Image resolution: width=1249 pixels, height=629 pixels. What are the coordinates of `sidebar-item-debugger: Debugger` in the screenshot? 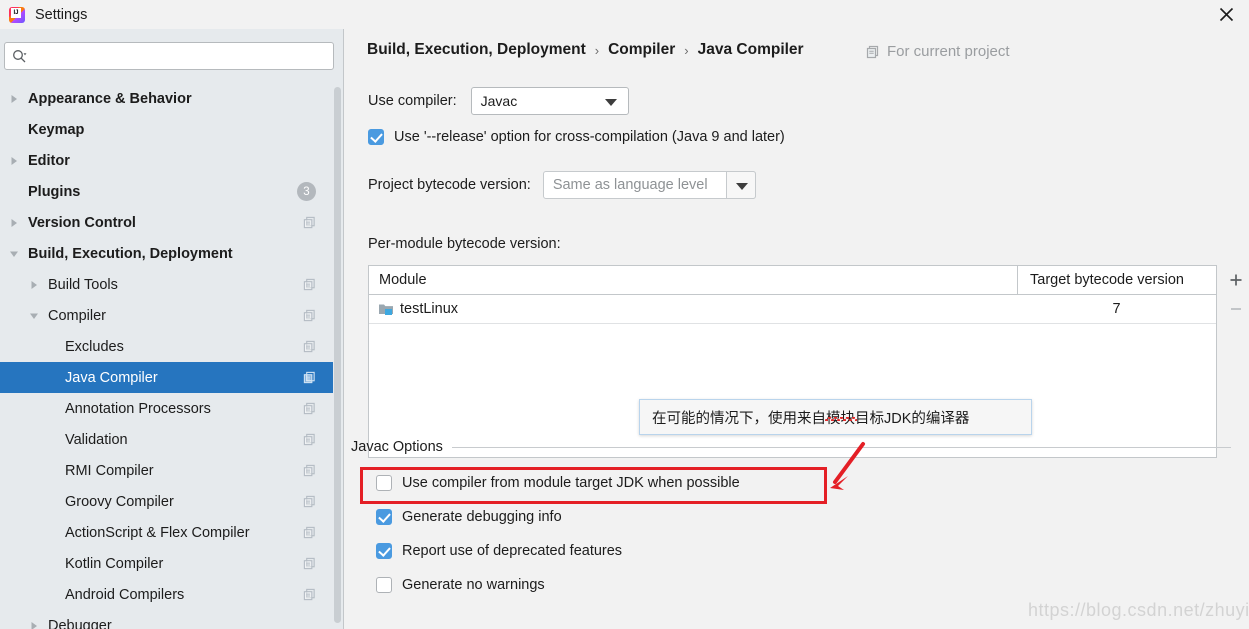 It's located at (168, 619).